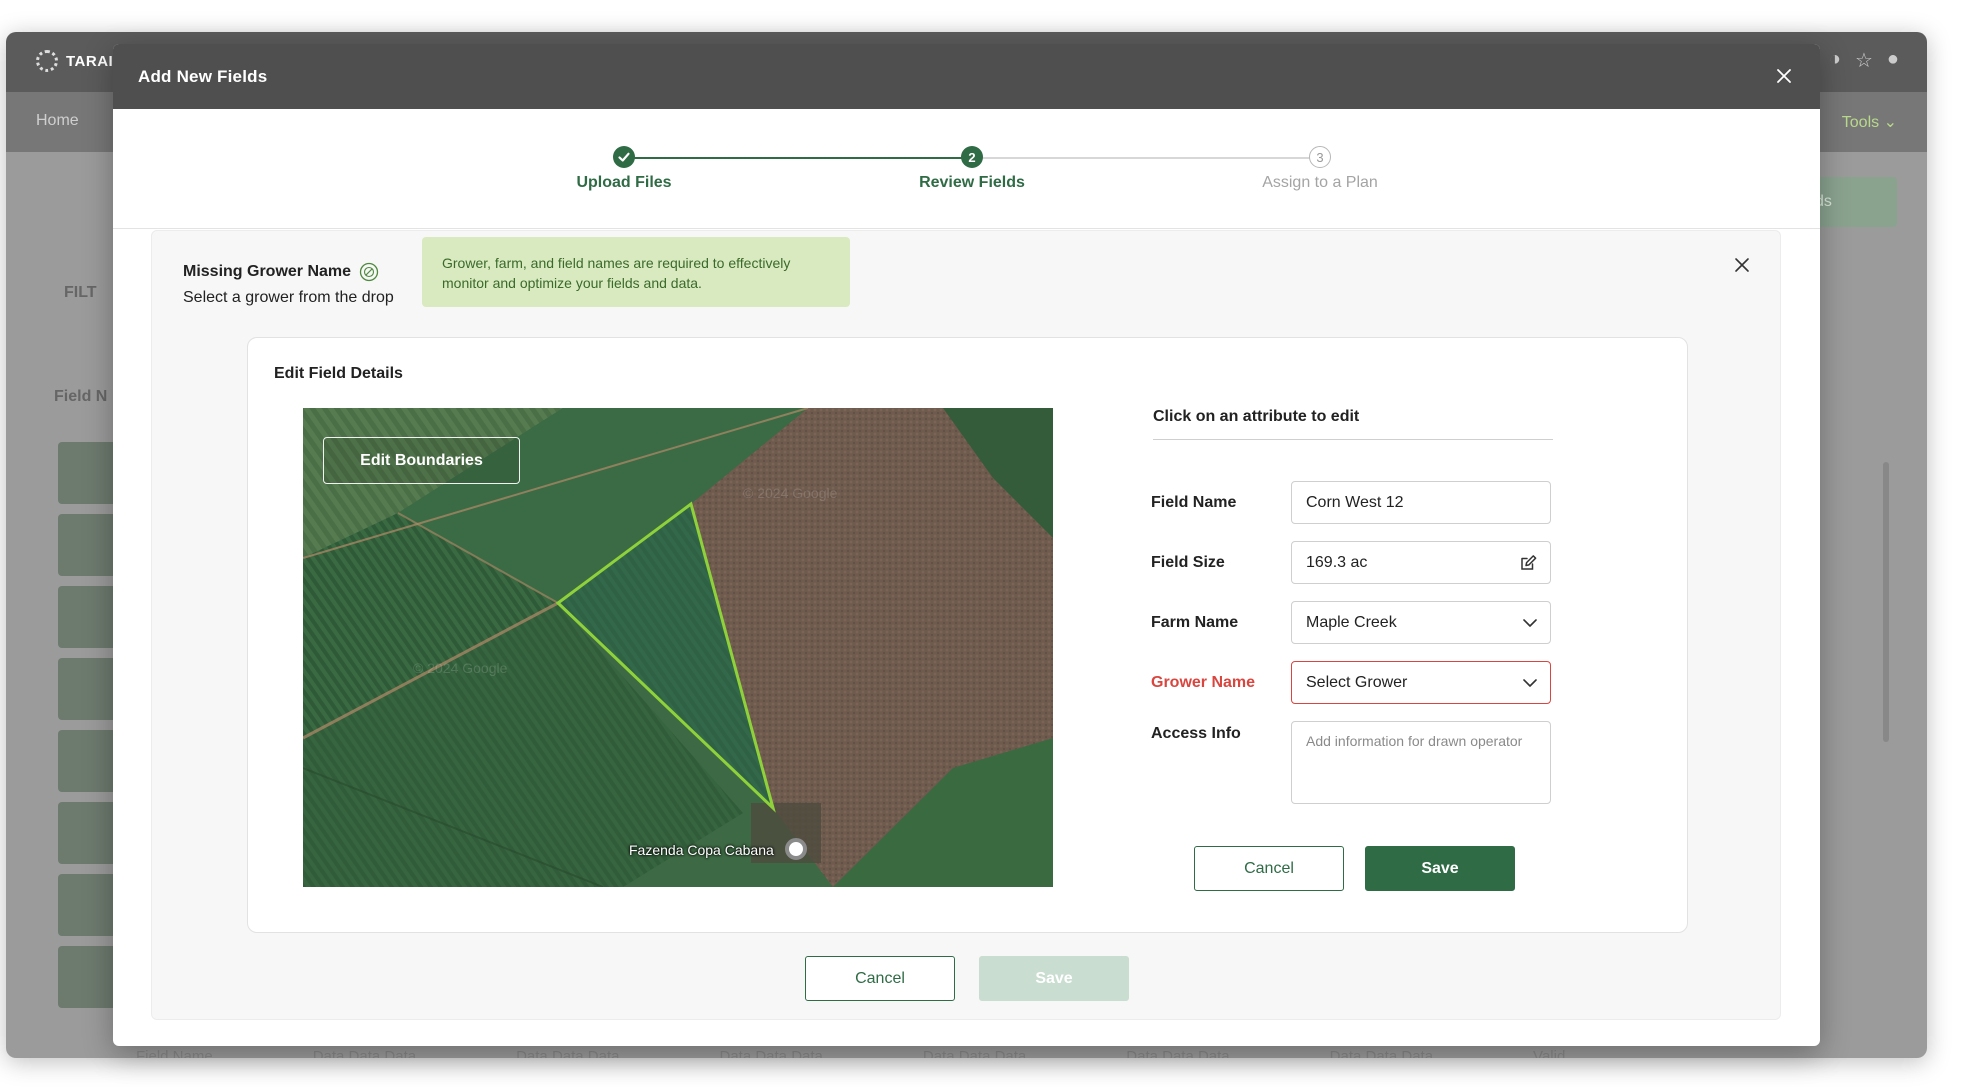 This screenshot has height=1090, width=1986. Describe the element at coordinates (1421, 682) in the screenshot. I see `grower-name-select: Select Grower` at that location.